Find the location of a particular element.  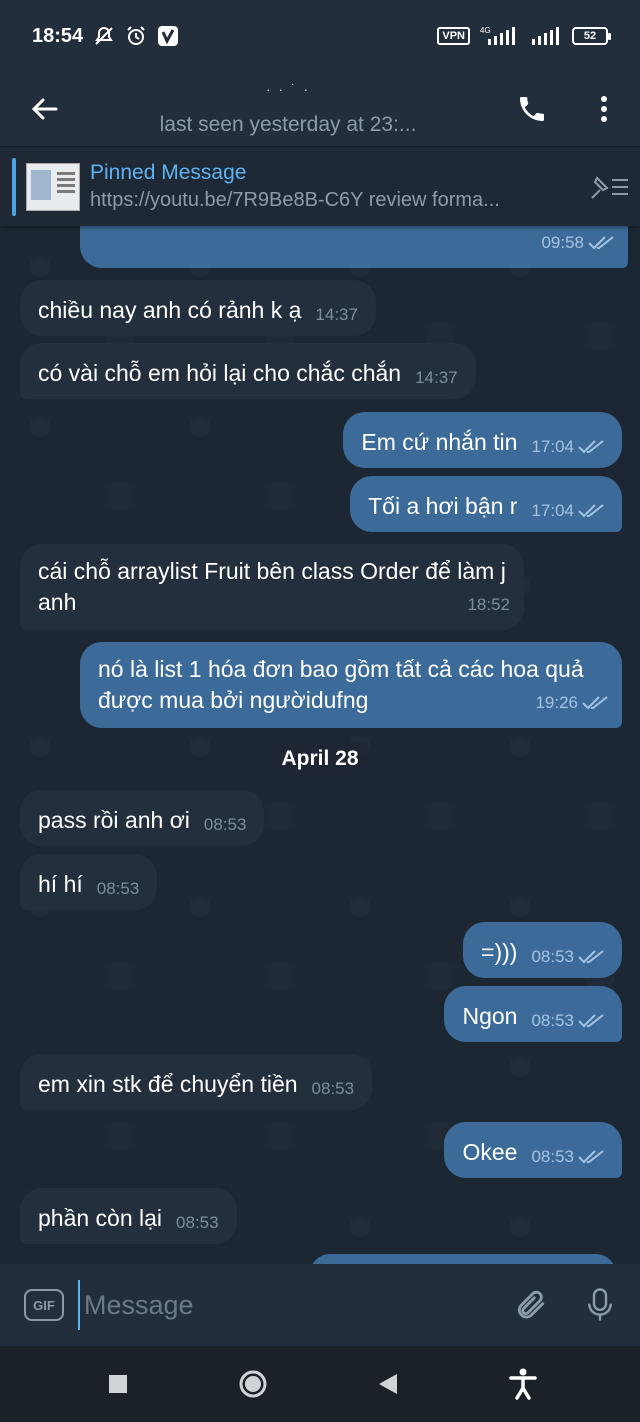

more-options-button is located at coordinates (604, 109).